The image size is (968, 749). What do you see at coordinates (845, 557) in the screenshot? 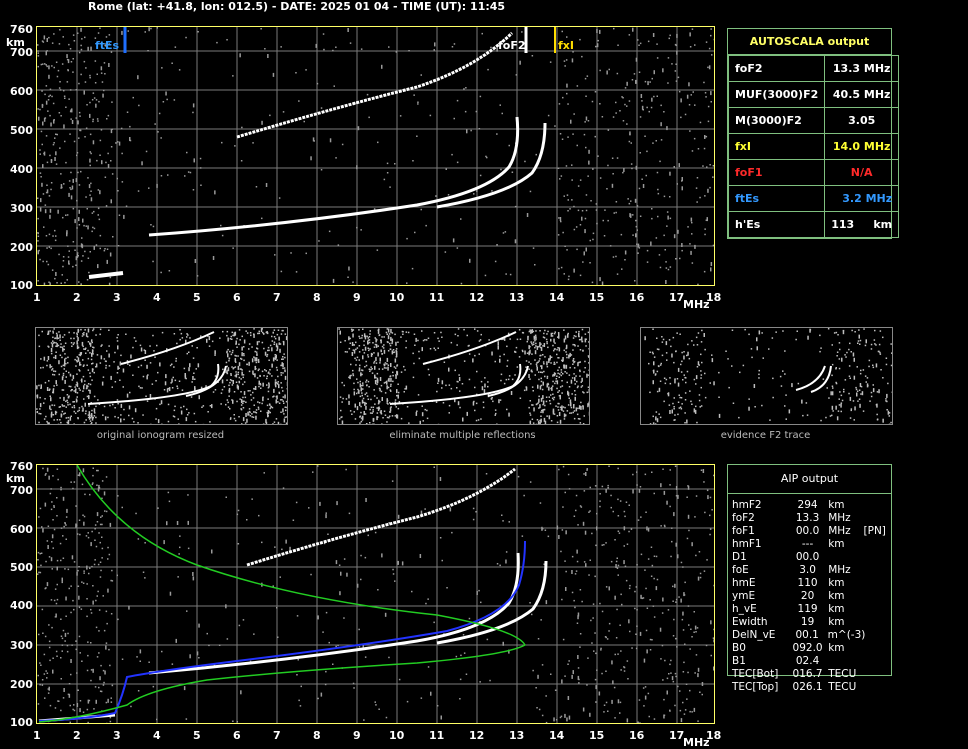
I see `aip-param-unit` at bounding box center [845, 557].